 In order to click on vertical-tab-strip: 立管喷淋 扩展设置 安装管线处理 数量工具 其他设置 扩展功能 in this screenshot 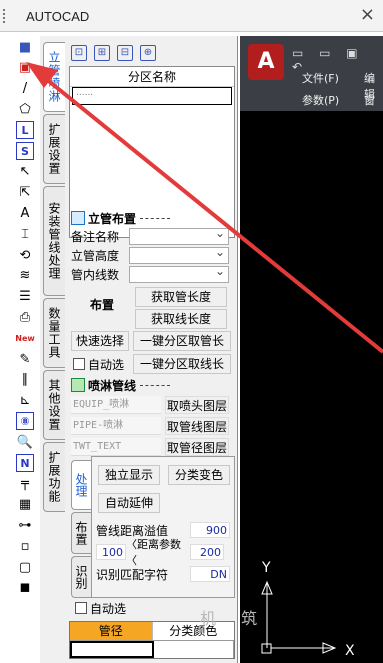, I will do `click(53, 349)`.